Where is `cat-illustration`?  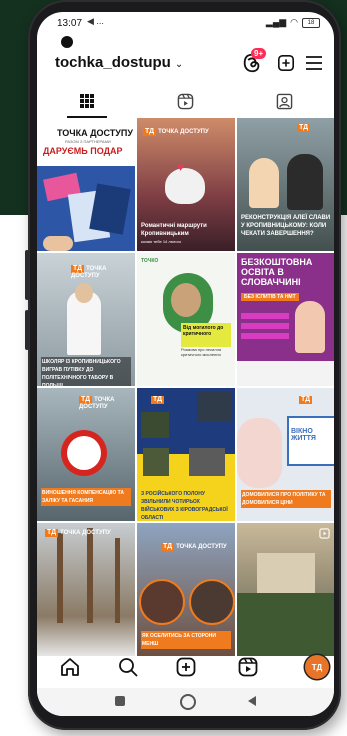 cat-illustration is located at coordinates (185, 186).